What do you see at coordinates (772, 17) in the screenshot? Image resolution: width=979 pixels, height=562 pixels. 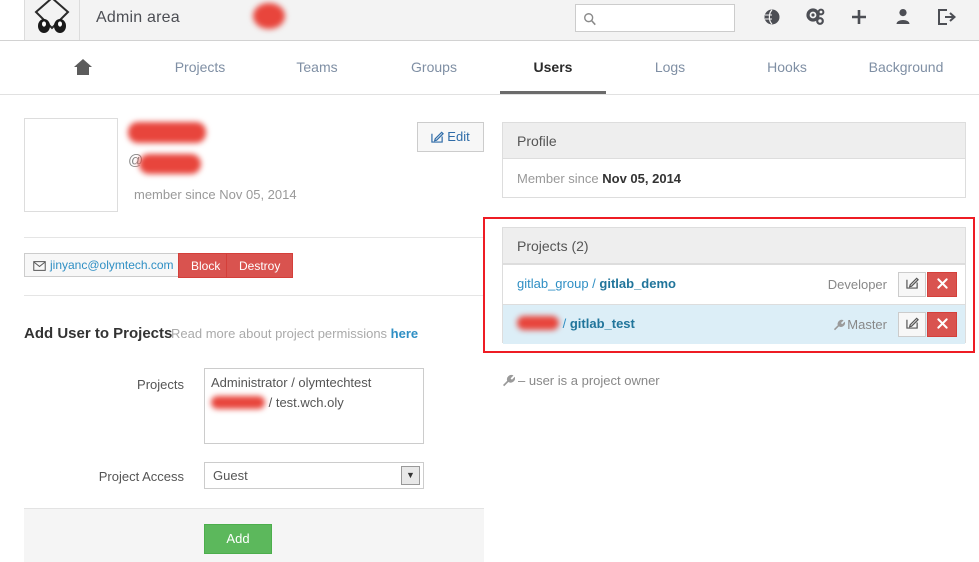 I see `globe-icon` at bounding box center [772, 17].